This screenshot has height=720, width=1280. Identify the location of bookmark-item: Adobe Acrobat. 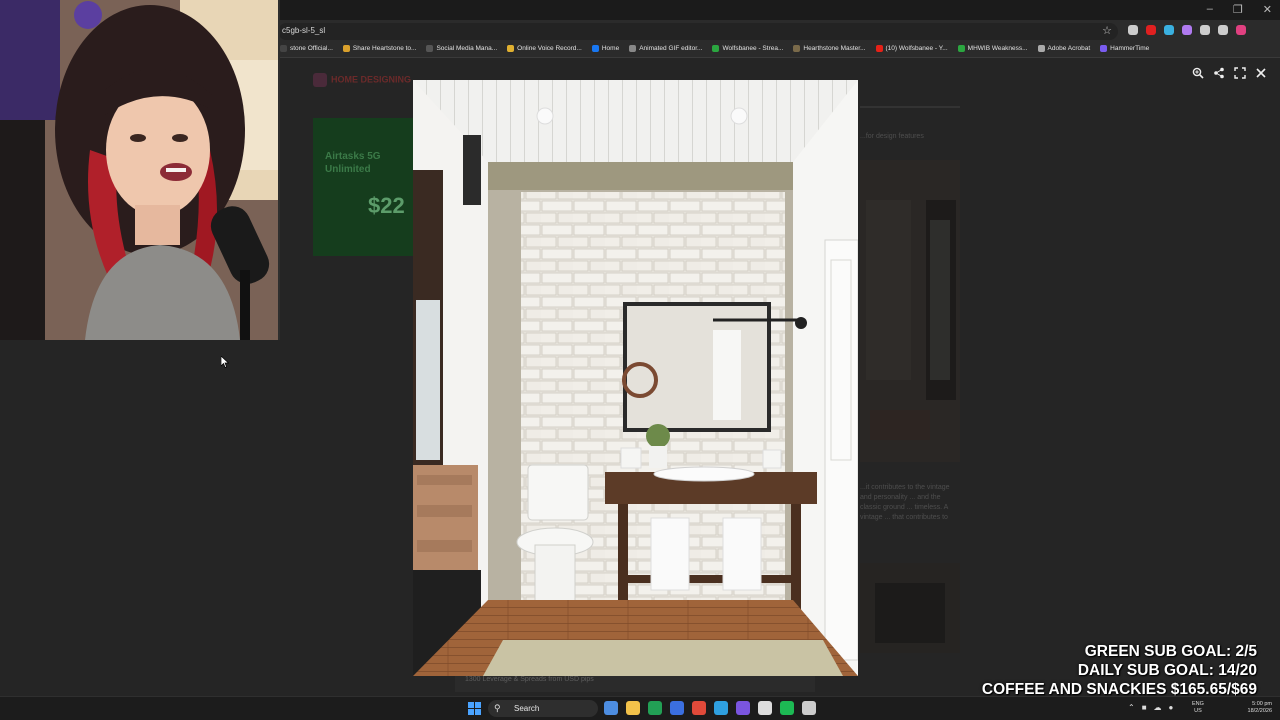
(1063, 48).